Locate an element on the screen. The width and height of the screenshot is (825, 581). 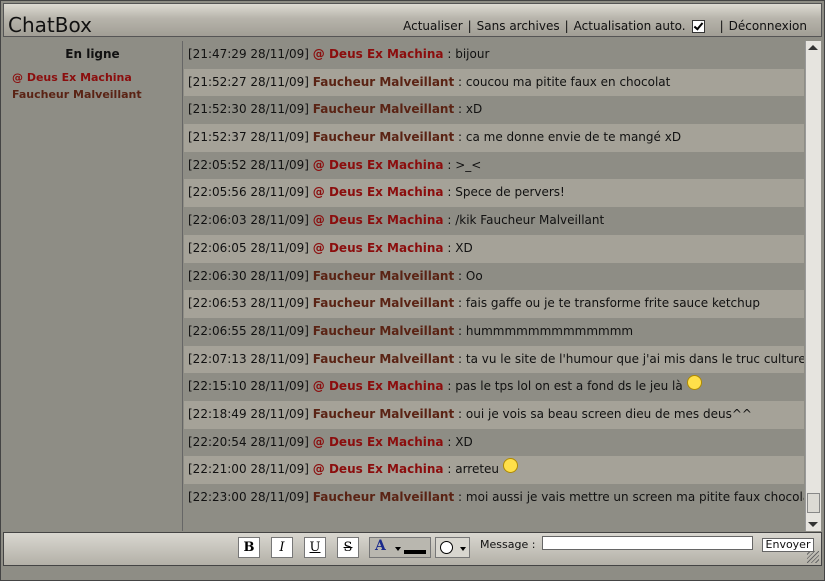
resize-grip-icon is located at coordinates (813, 557).